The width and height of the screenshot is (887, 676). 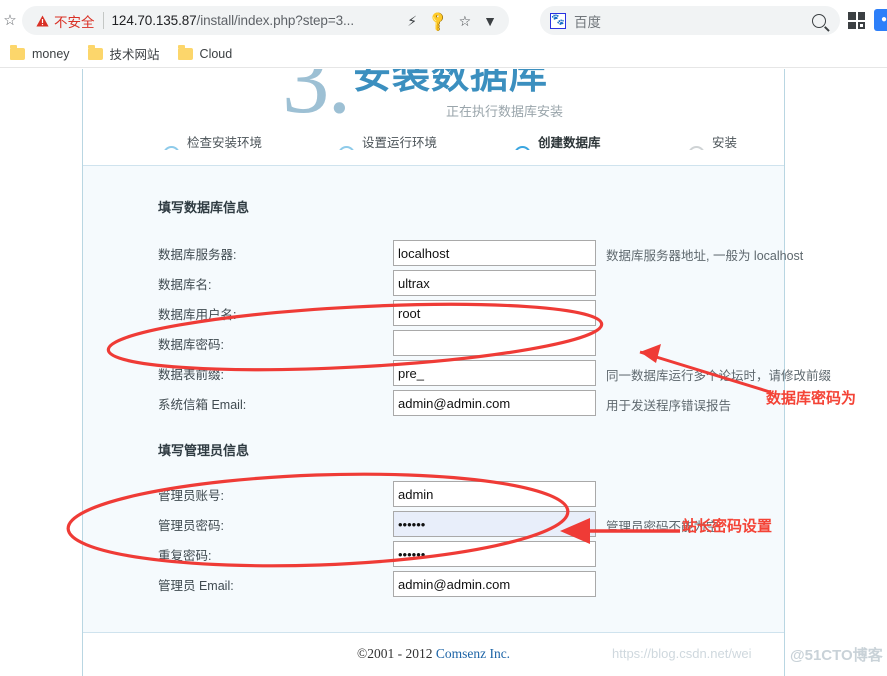 I want to click on field-row-admin-password: 管理员密码: 管理员密码不能为空, so click(x=438, y=524).